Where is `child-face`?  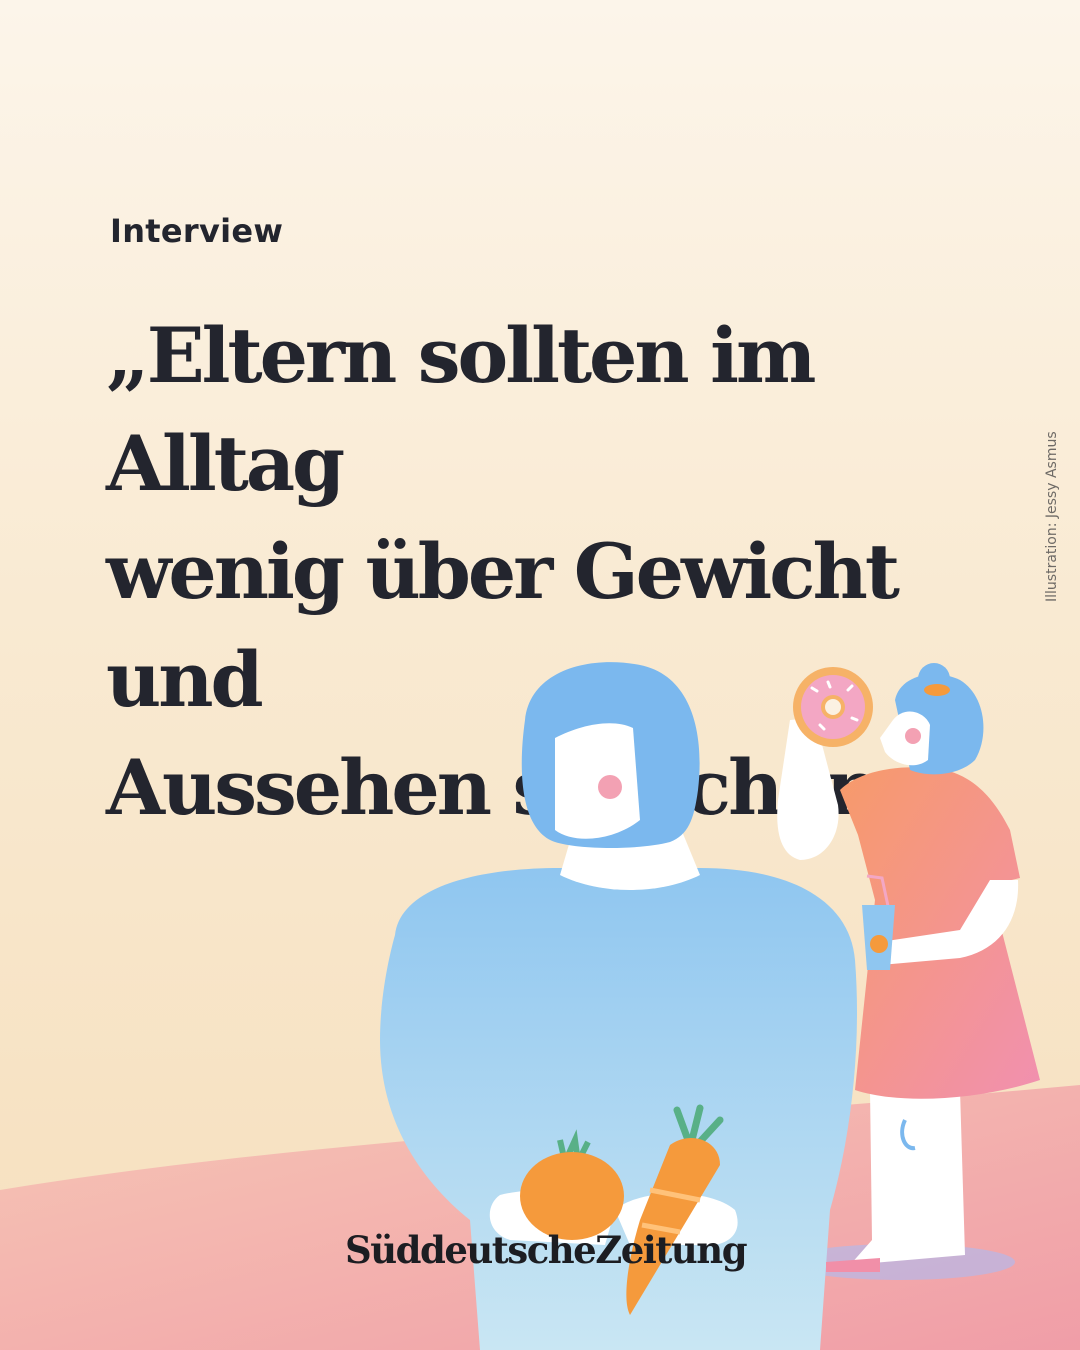
child-face is located at coordinates (905, 738).